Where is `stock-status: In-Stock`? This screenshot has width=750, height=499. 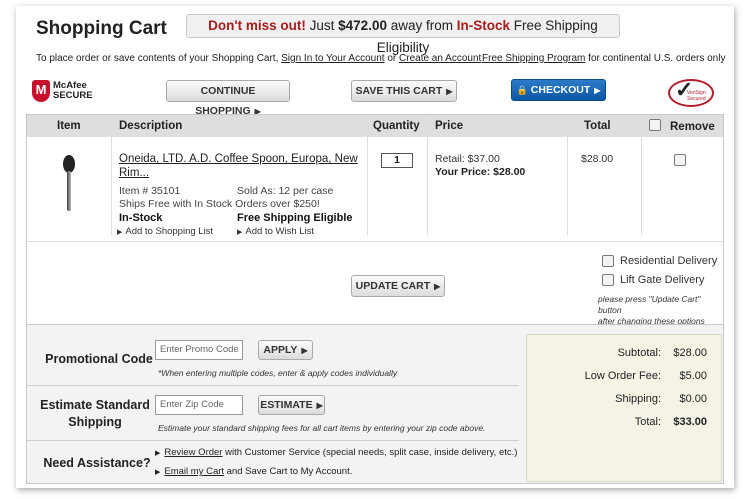
stock-status: In-Stock is located at coordinates (141, 218).